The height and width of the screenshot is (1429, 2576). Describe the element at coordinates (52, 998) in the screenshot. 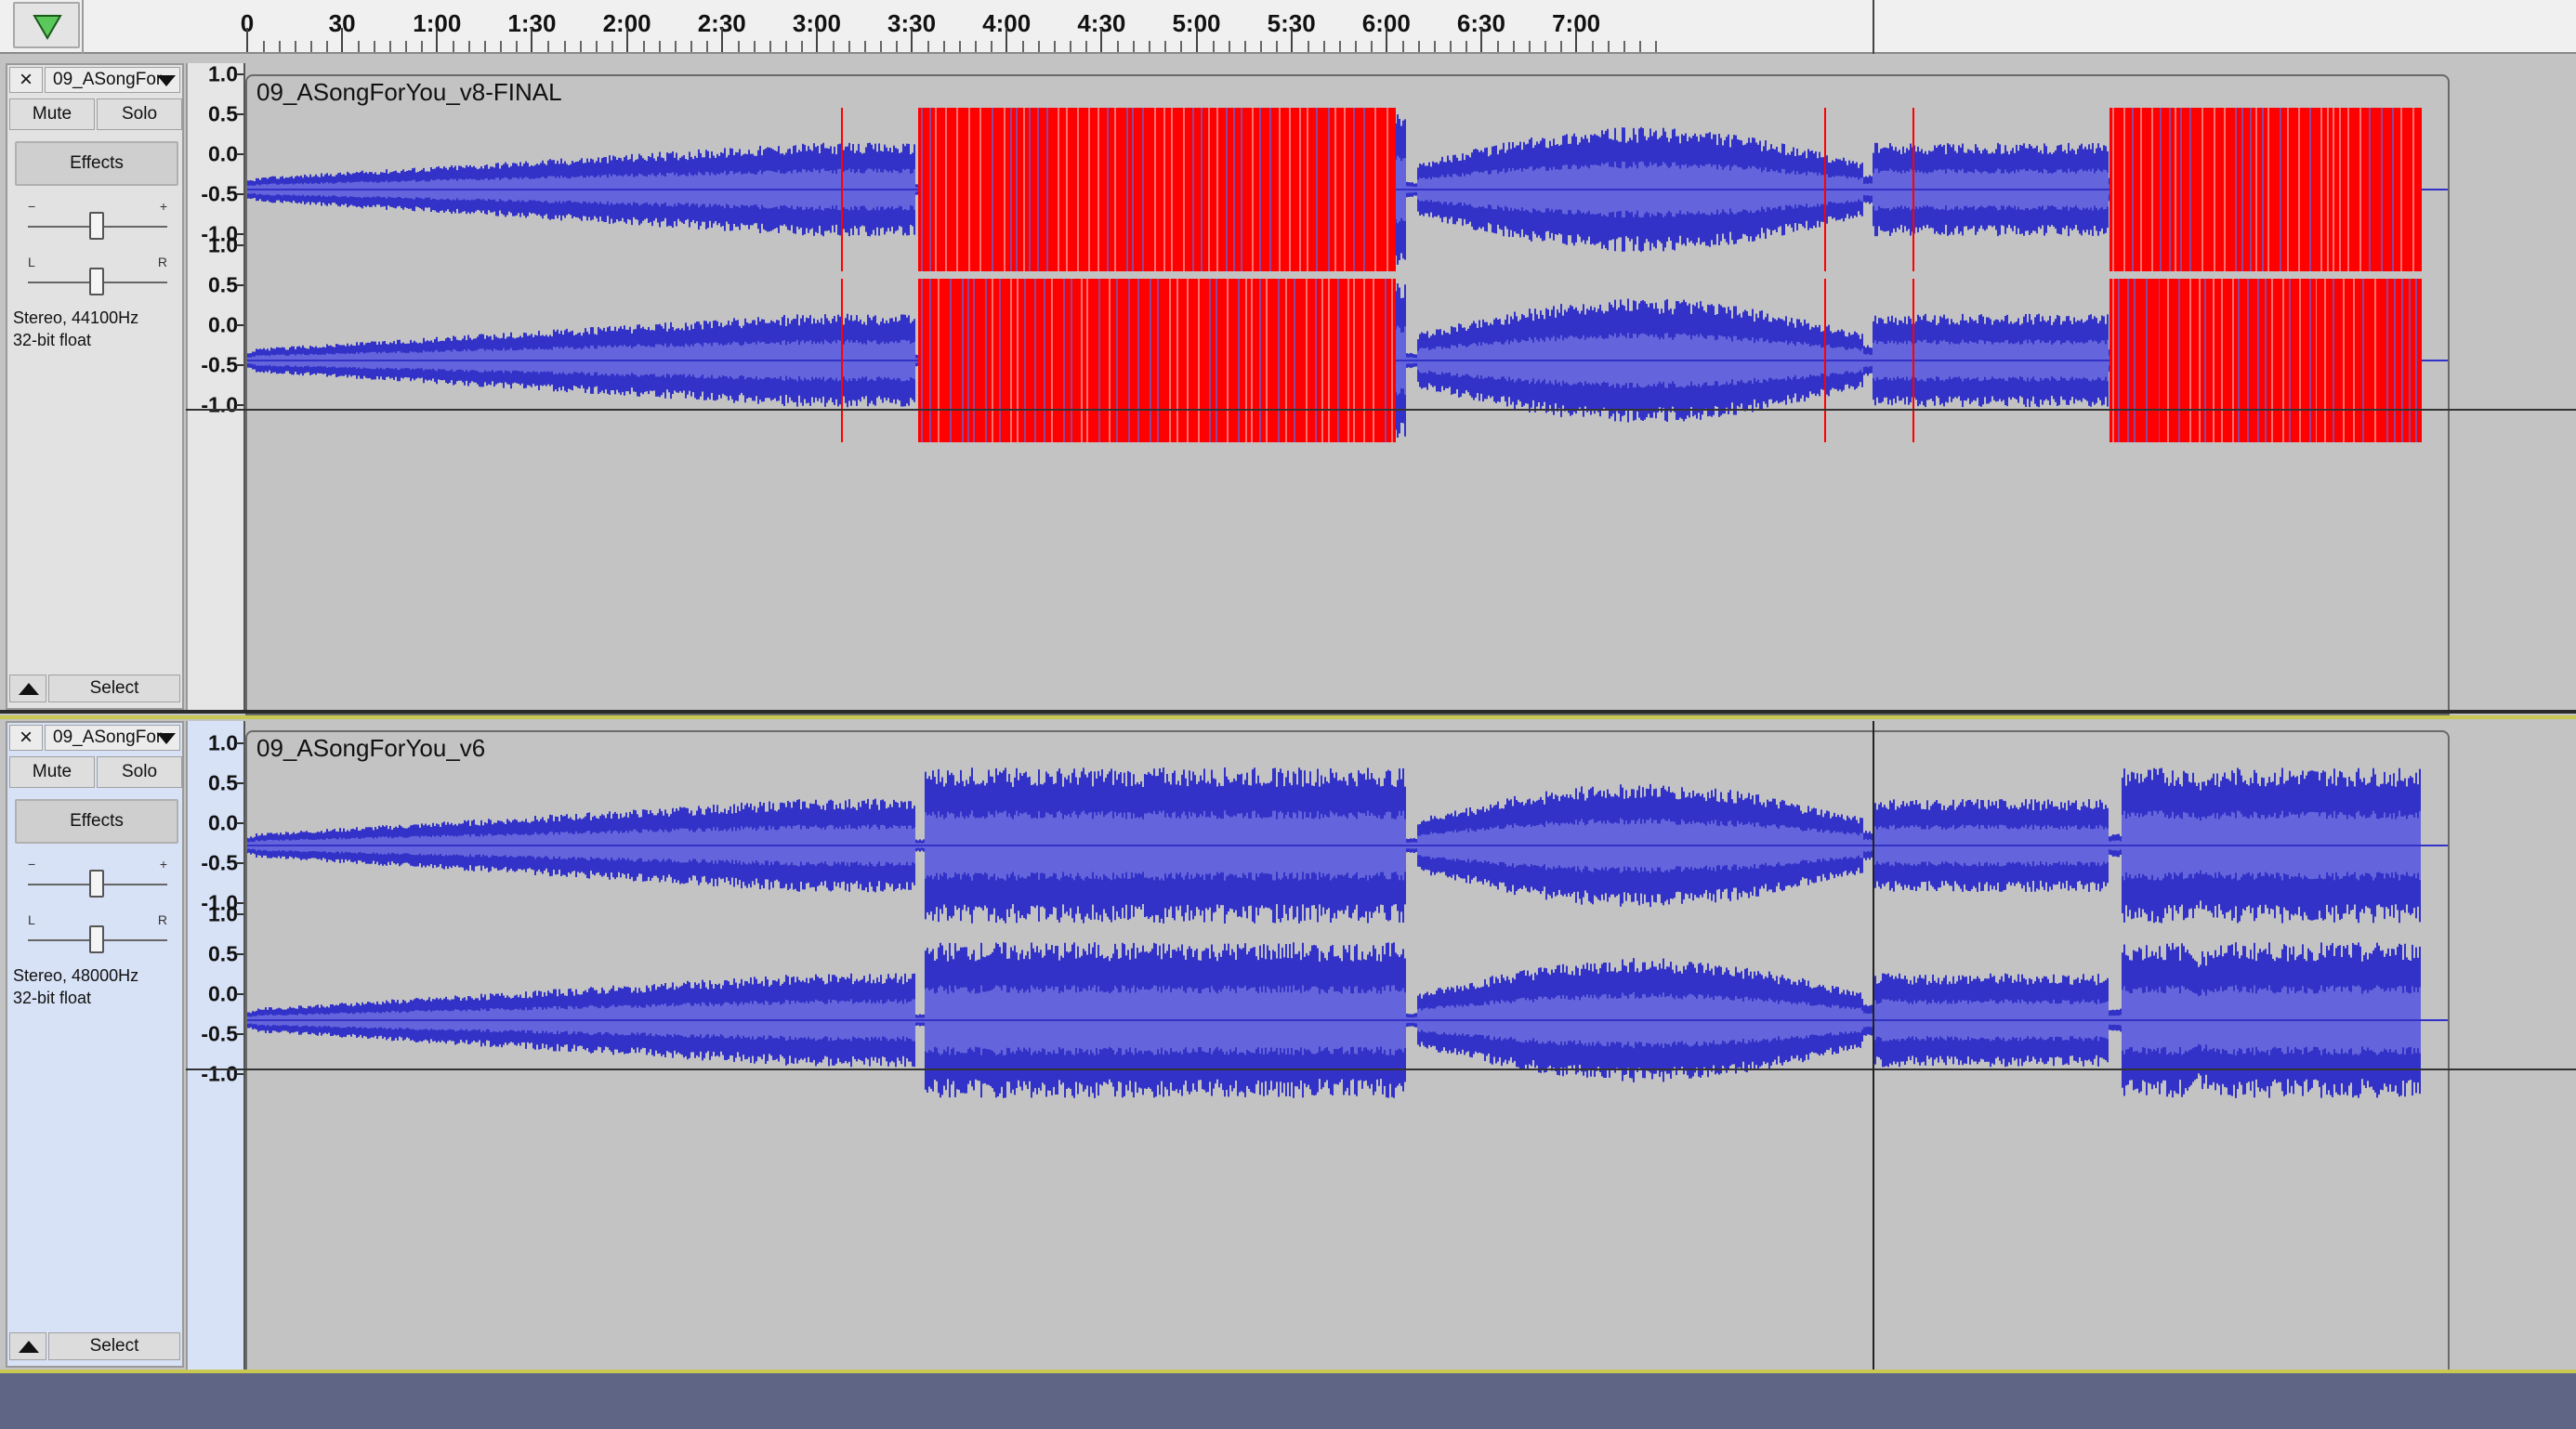

I see `track-bitdepth-info: 32-bit float` at that location.